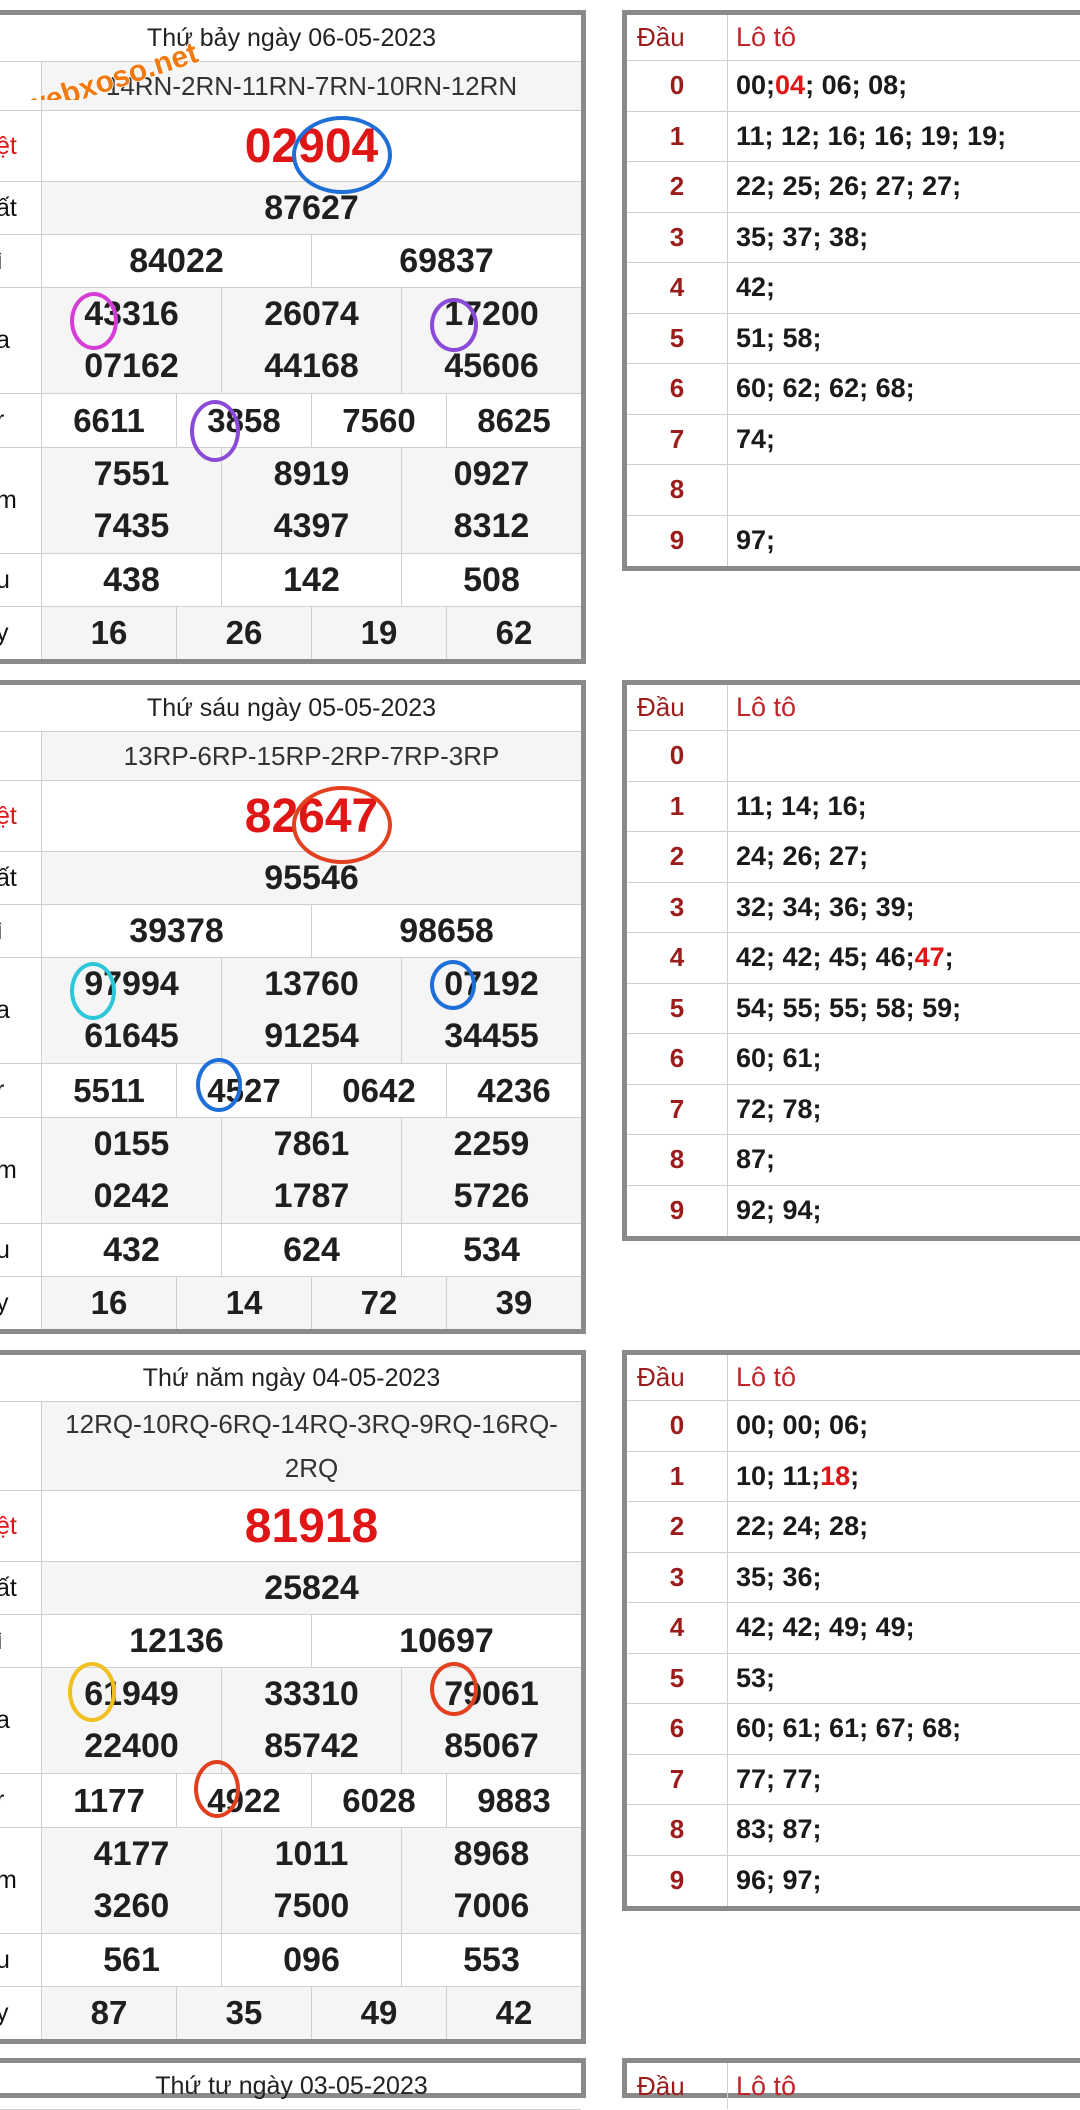 The width and height of the screenshot is (1080, 2110). What do you see at coordinates (311, 1694) in the screenshot?
I see `prize-number: 33310` at bounding box center [311, 1694].